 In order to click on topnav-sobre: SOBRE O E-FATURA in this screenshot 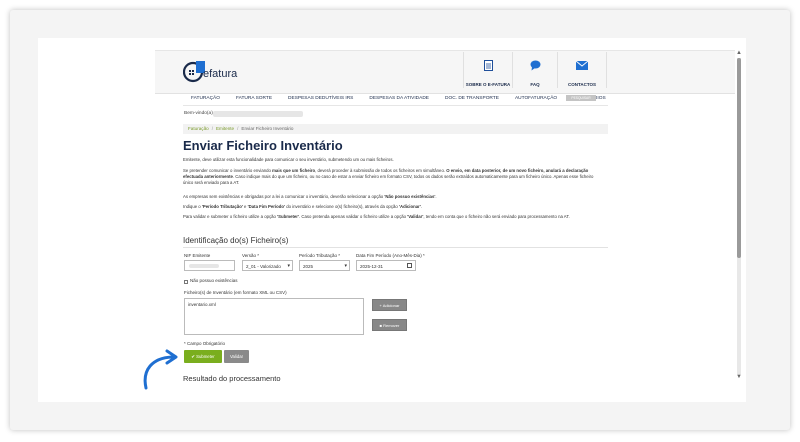, I will do `click(488, 75)`.